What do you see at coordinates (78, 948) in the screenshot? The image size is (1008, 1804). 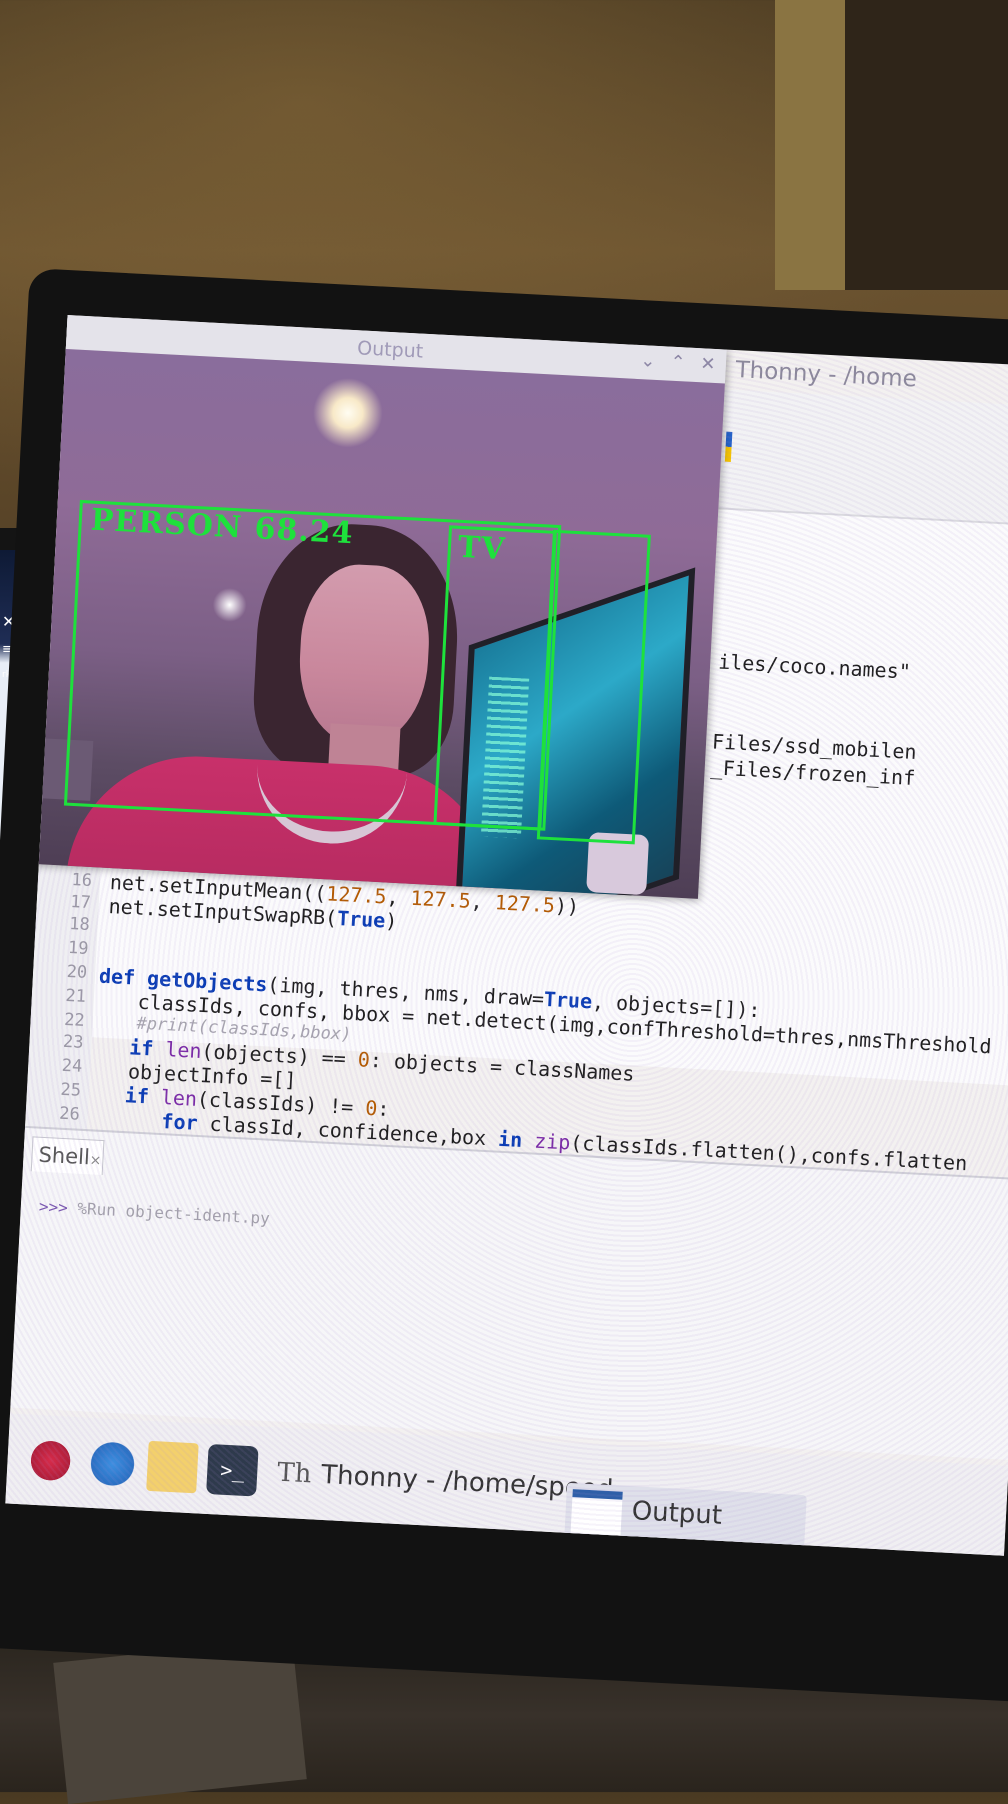 I see `line-number: 19` at bounding box center [78, 948].